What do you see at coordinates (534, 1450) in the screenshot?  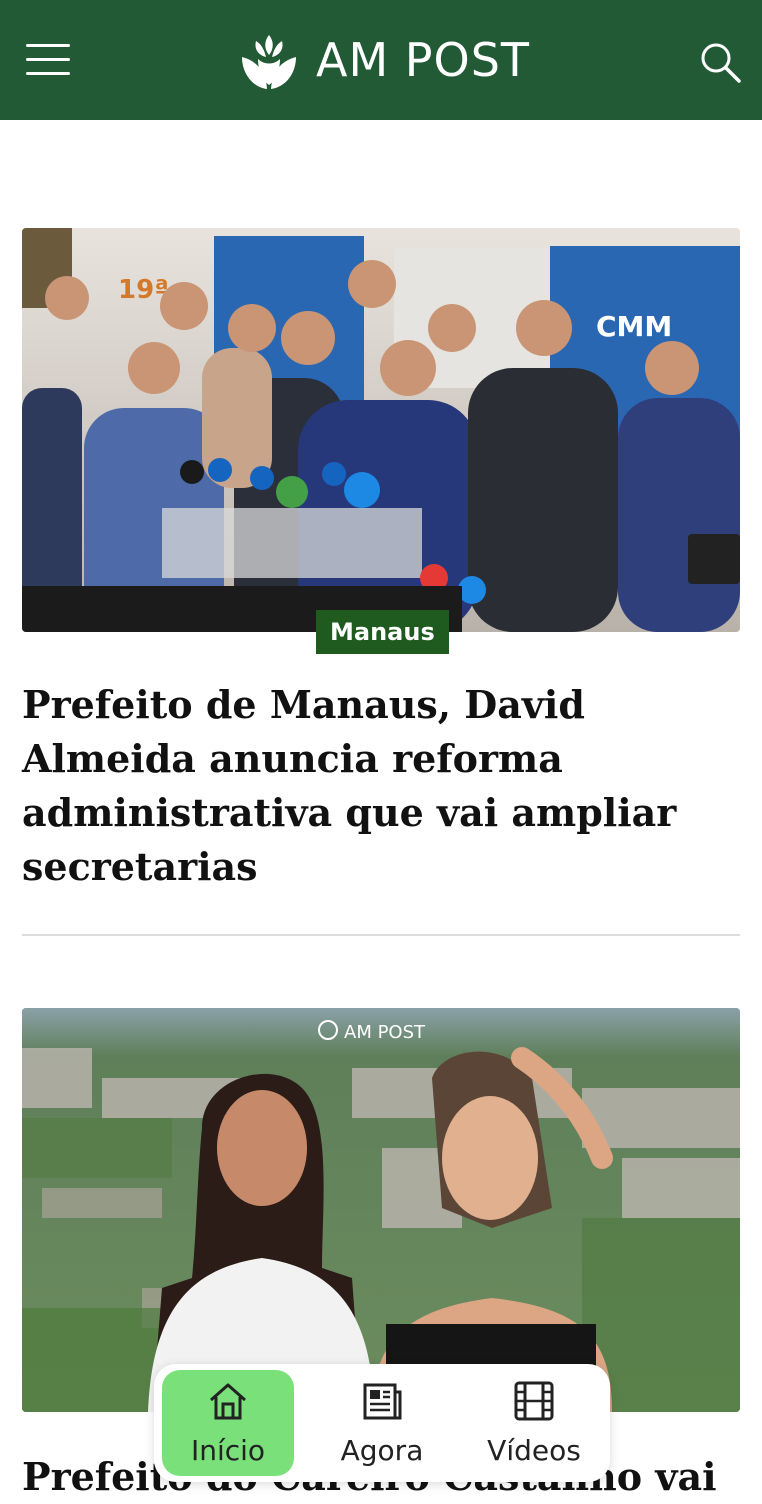 I see `nav-label-videos: Vídeos` at bounding box center [534, 1450].